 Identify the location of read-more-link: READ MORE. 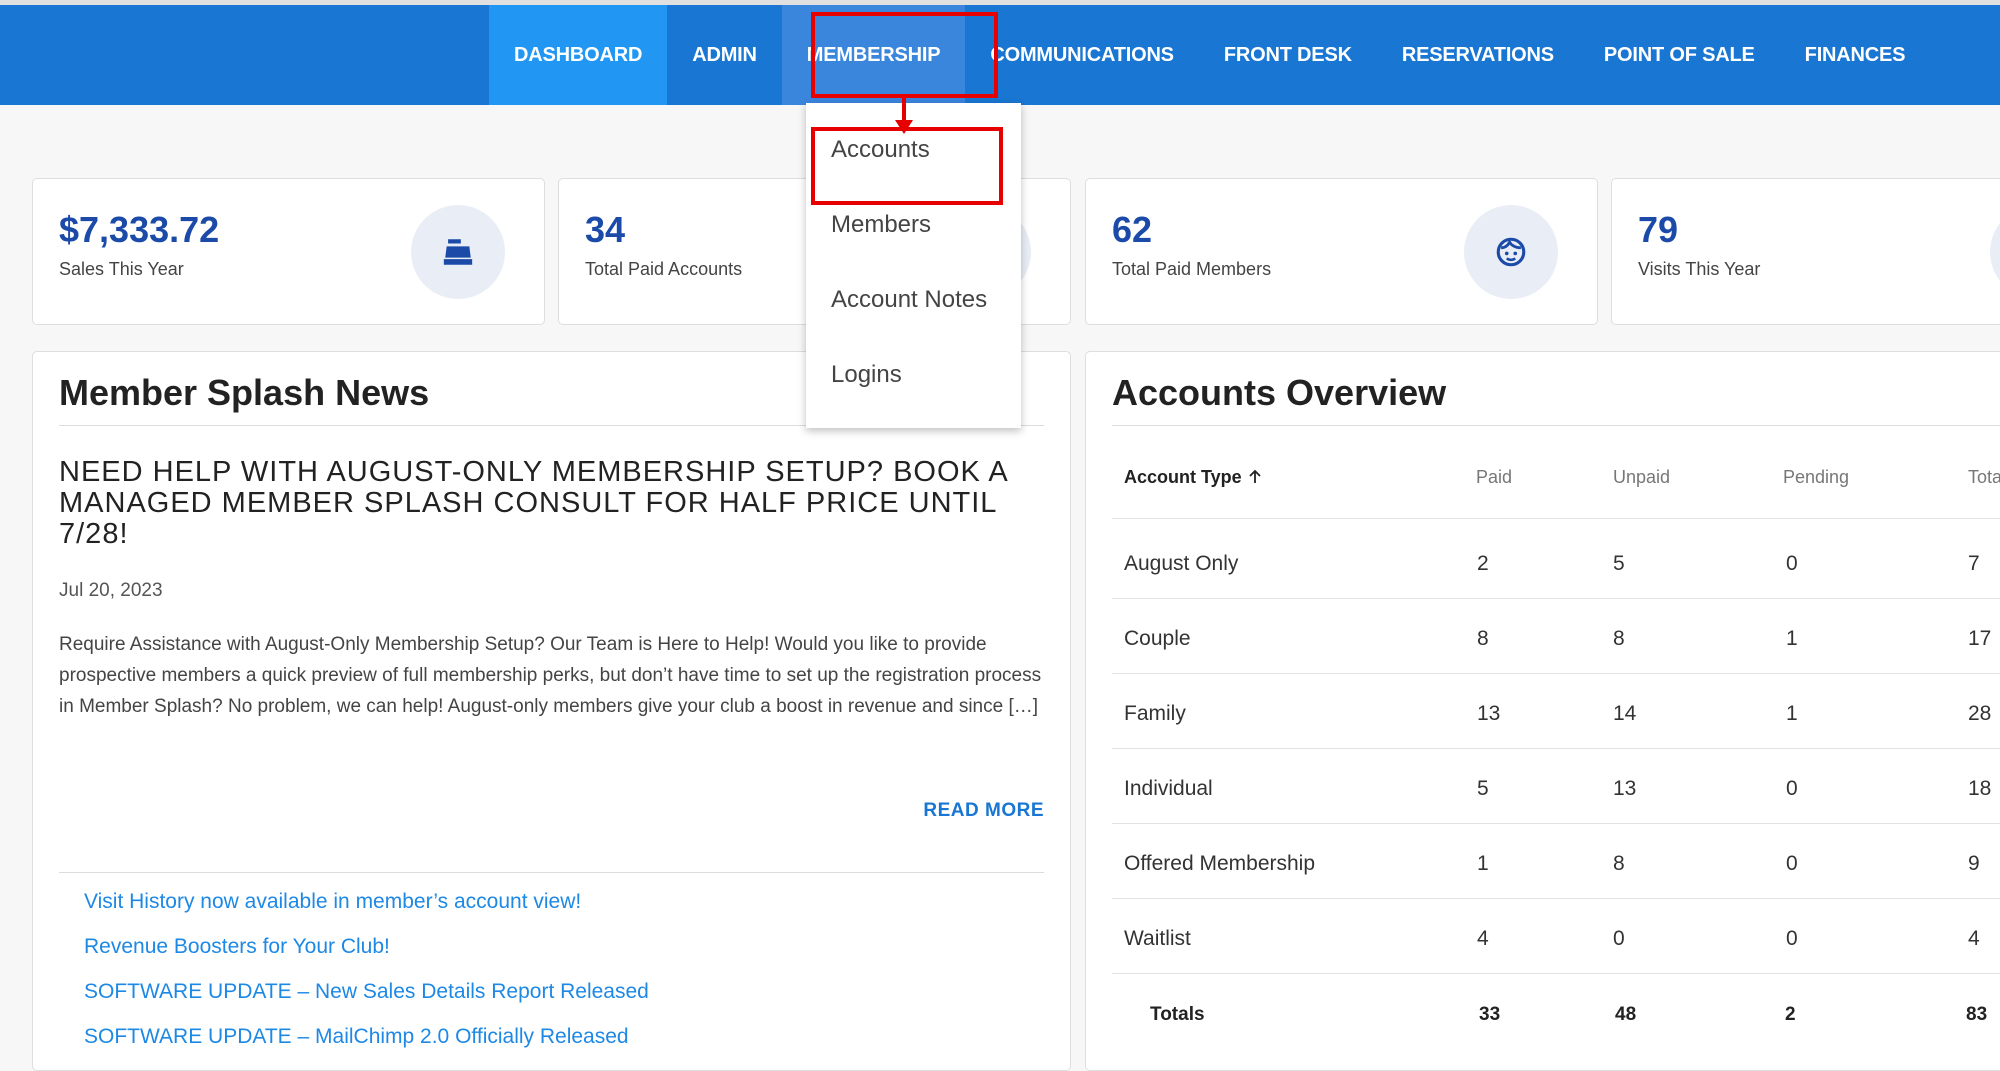
(983, 811).